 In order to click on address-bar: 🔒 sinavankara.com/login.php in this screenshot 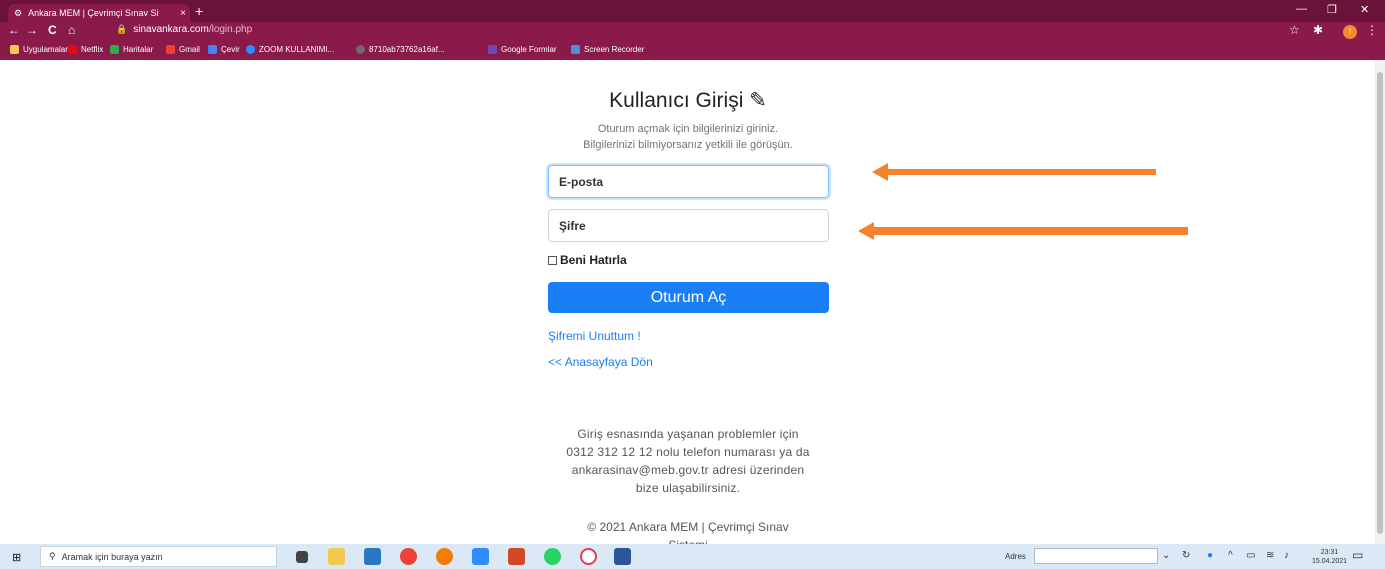, I will do `click(184, 29)`.